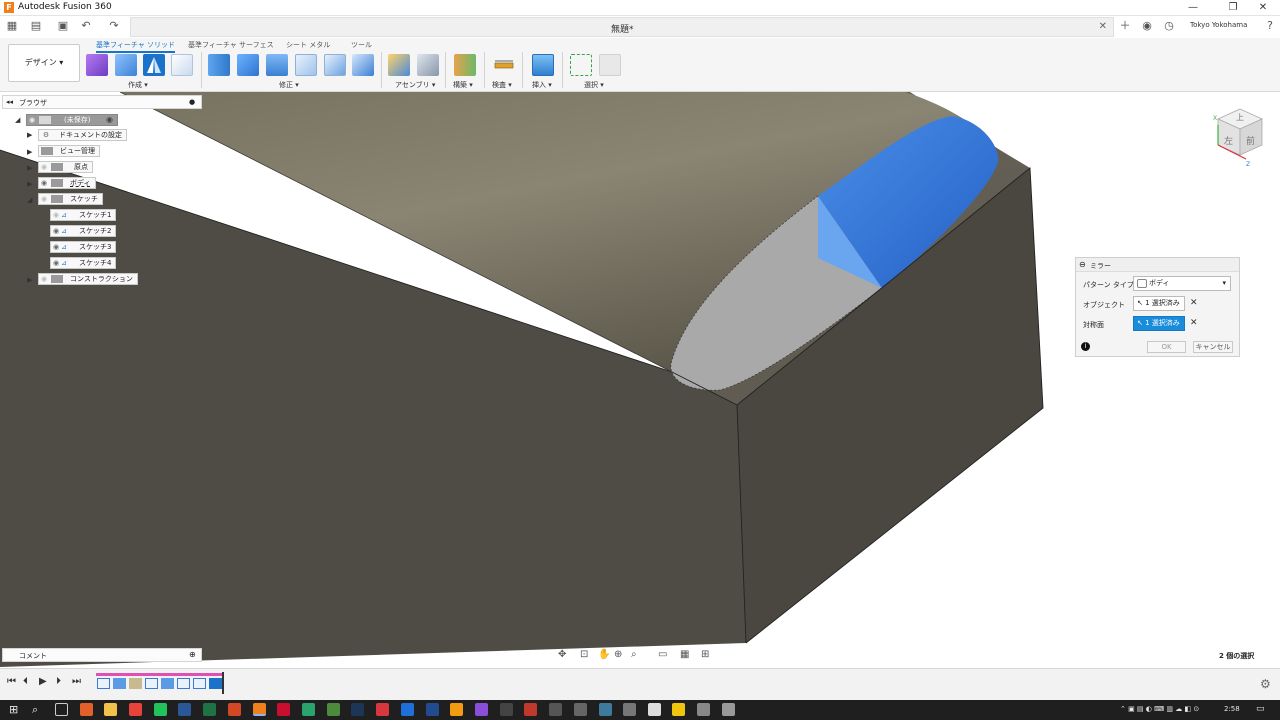 Image resolution: width=1280 pixels, height=720 pixels. Describe the element at coordinates (1103, 26) in the screenshot. I see `close-tab-icon: ✕` at that location.